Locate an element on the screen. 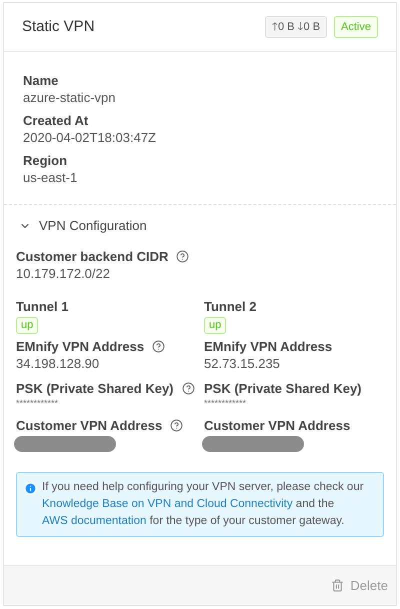 The width and height of the screenshot is (400, 609). field-value: azure-static-vpn is located at coordinates (69, 97).